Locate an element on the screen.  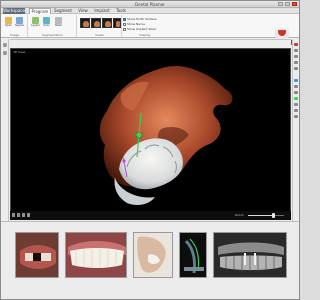
view-preset-top-button is located at coordinates (107, 23).